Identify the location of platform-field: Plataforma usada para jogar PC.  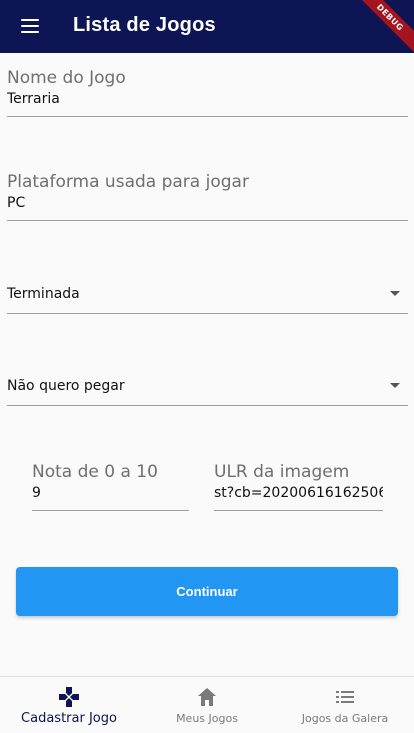
(207, 195).